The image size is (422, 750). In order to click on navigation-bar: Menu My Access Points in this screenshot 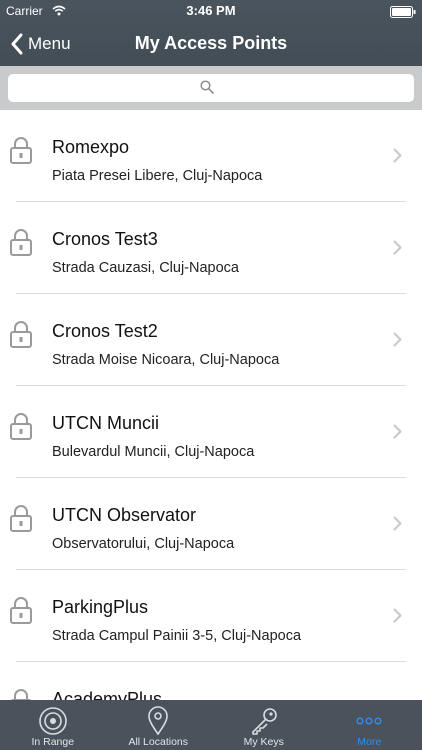, I will do `click(211, 44)`.